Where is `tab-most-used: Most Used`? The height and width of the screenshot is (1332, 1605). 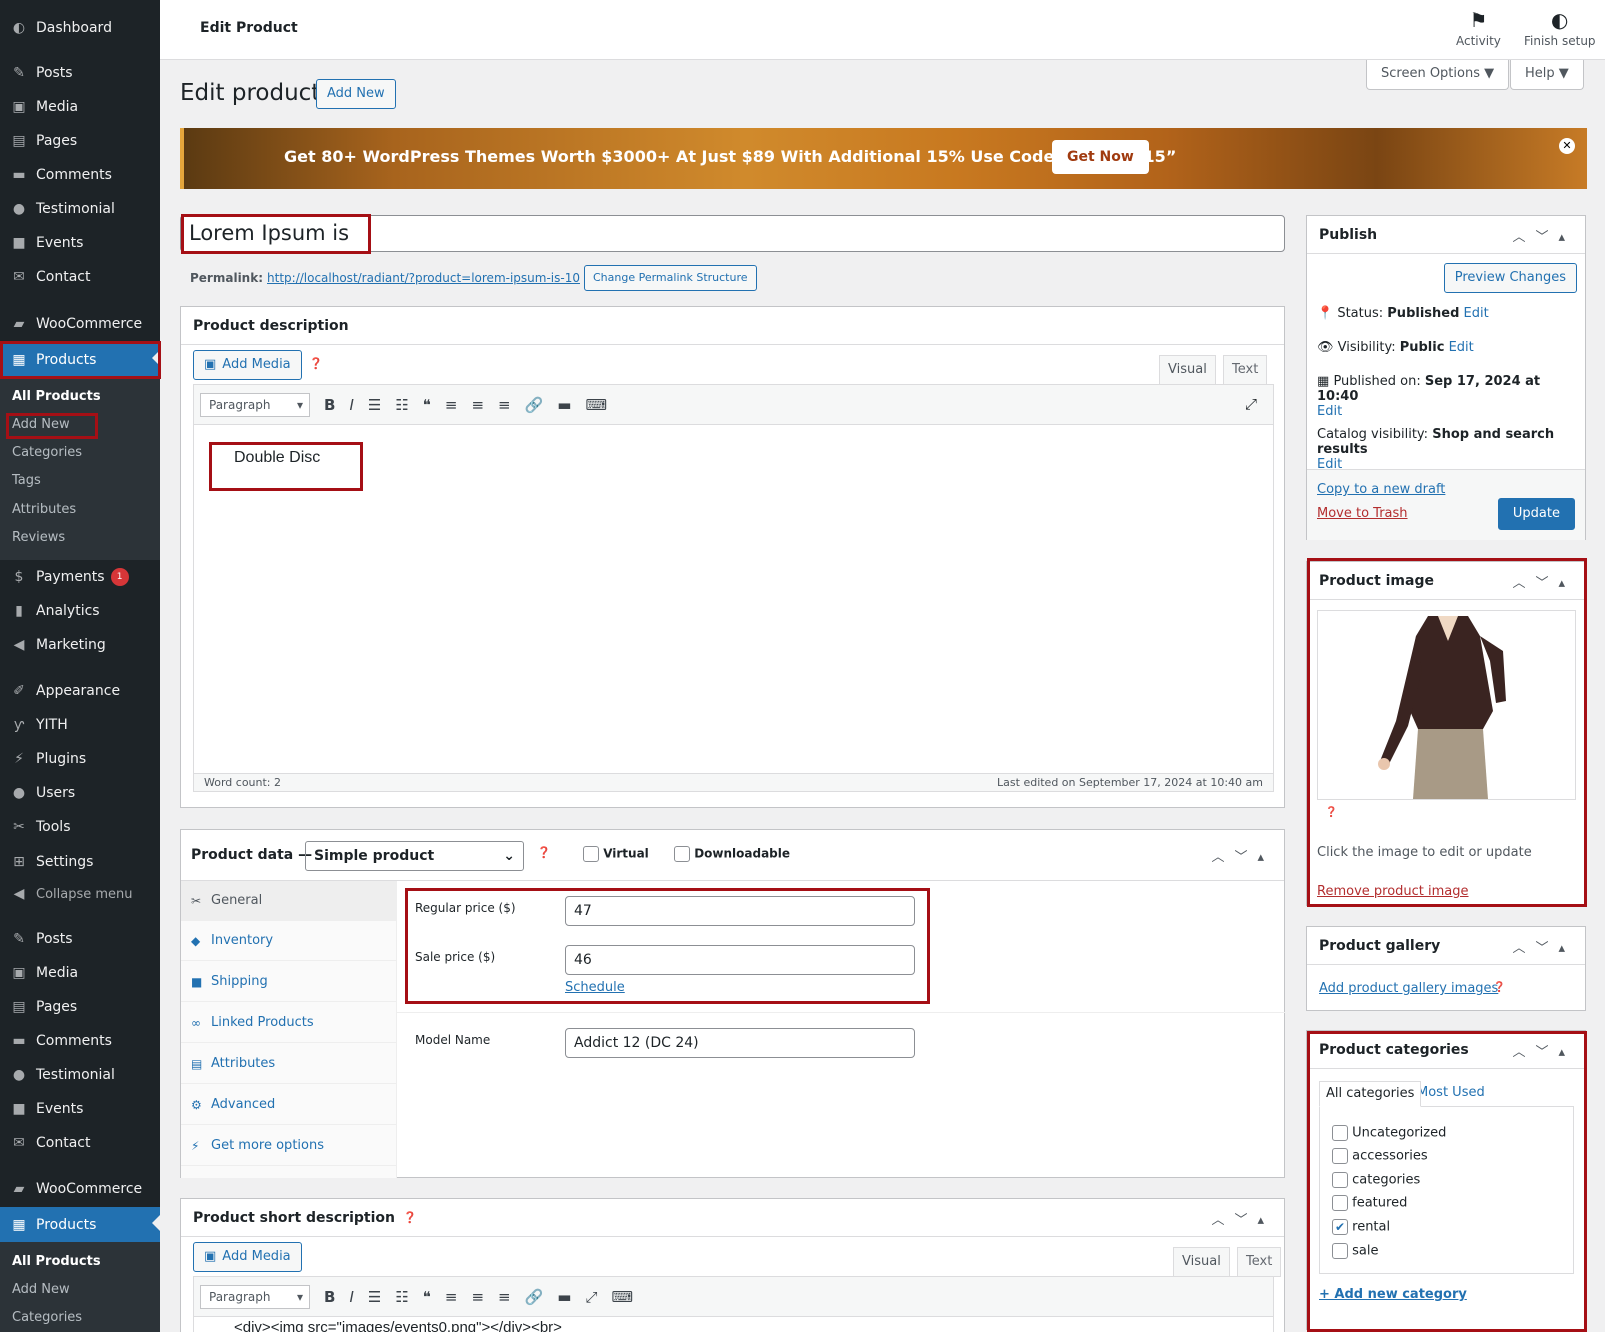
tab-most-used: Most Used is located at coordinates (1451, 1092).